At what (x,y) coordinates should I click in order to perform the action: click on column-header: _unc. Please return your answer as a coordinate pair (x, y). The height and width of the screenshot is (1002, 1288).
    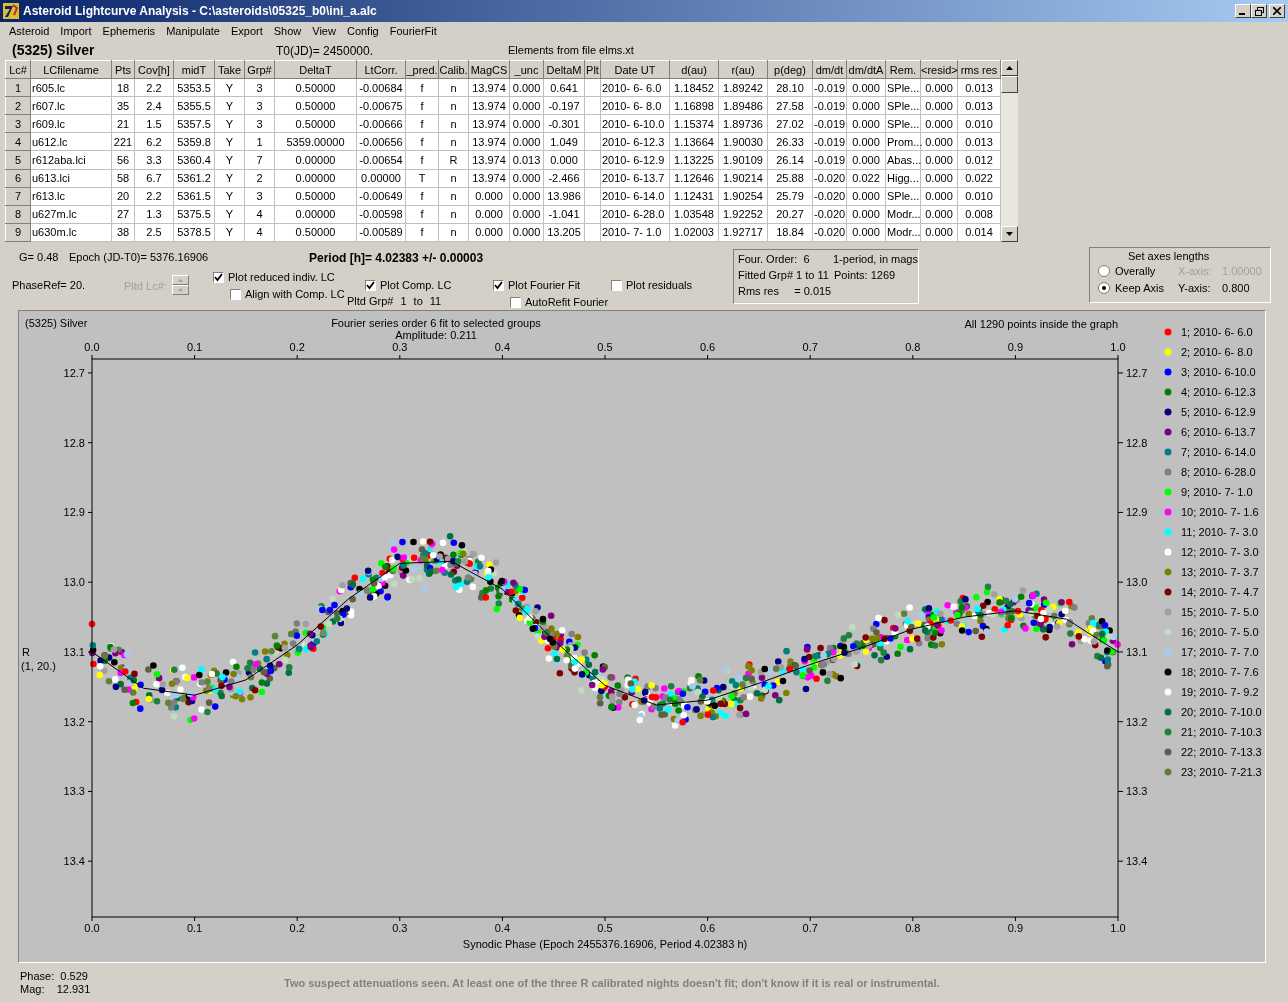
    Looking at the image, I should click on (526, 69).